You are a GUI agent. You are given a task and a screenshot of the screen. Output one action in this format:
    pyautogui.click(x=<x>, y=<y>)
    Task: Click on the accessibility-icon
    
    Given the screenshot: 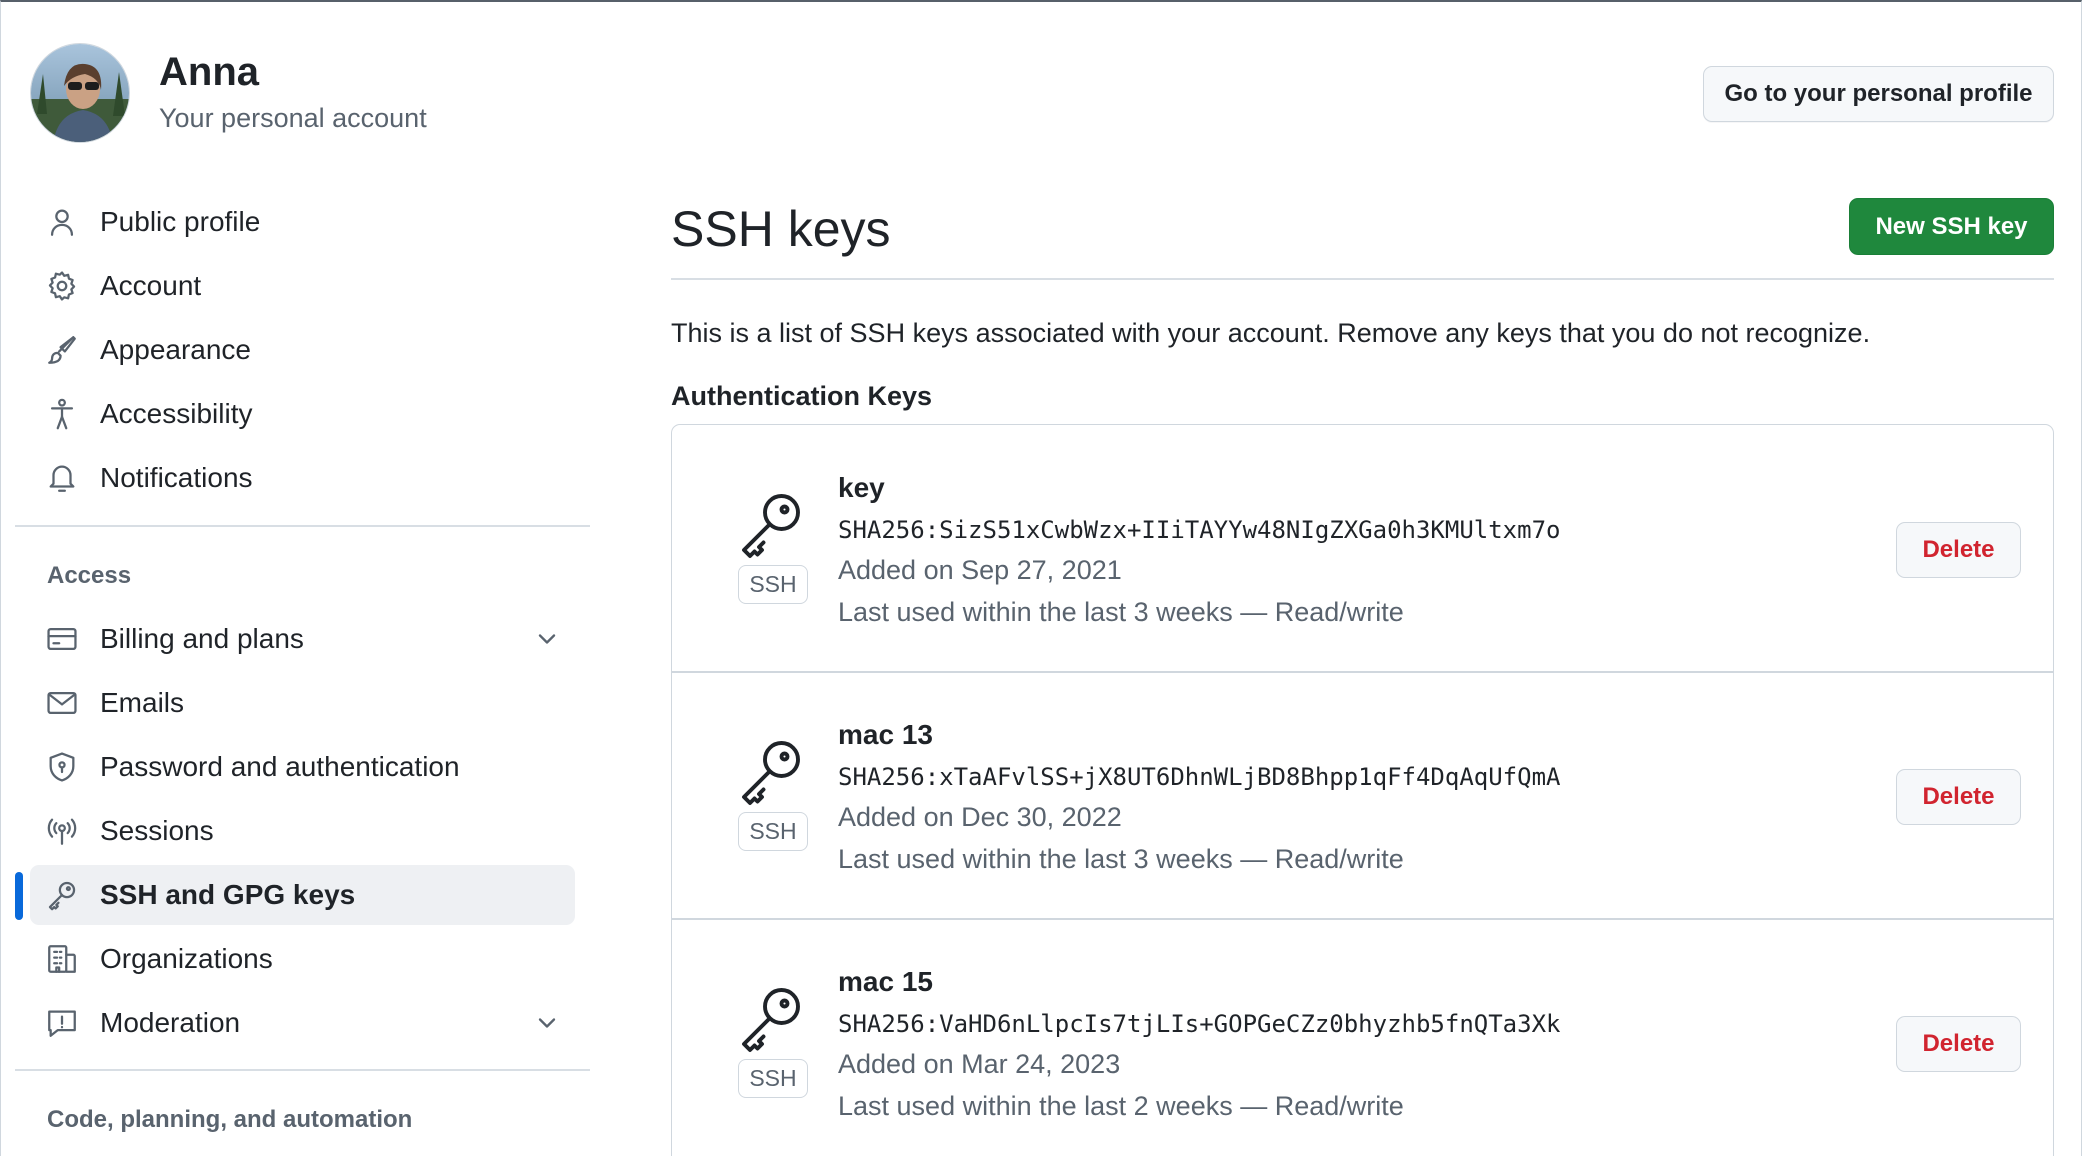 What is the action you would take?
    pyautogui.click(x=62, y=414)
    